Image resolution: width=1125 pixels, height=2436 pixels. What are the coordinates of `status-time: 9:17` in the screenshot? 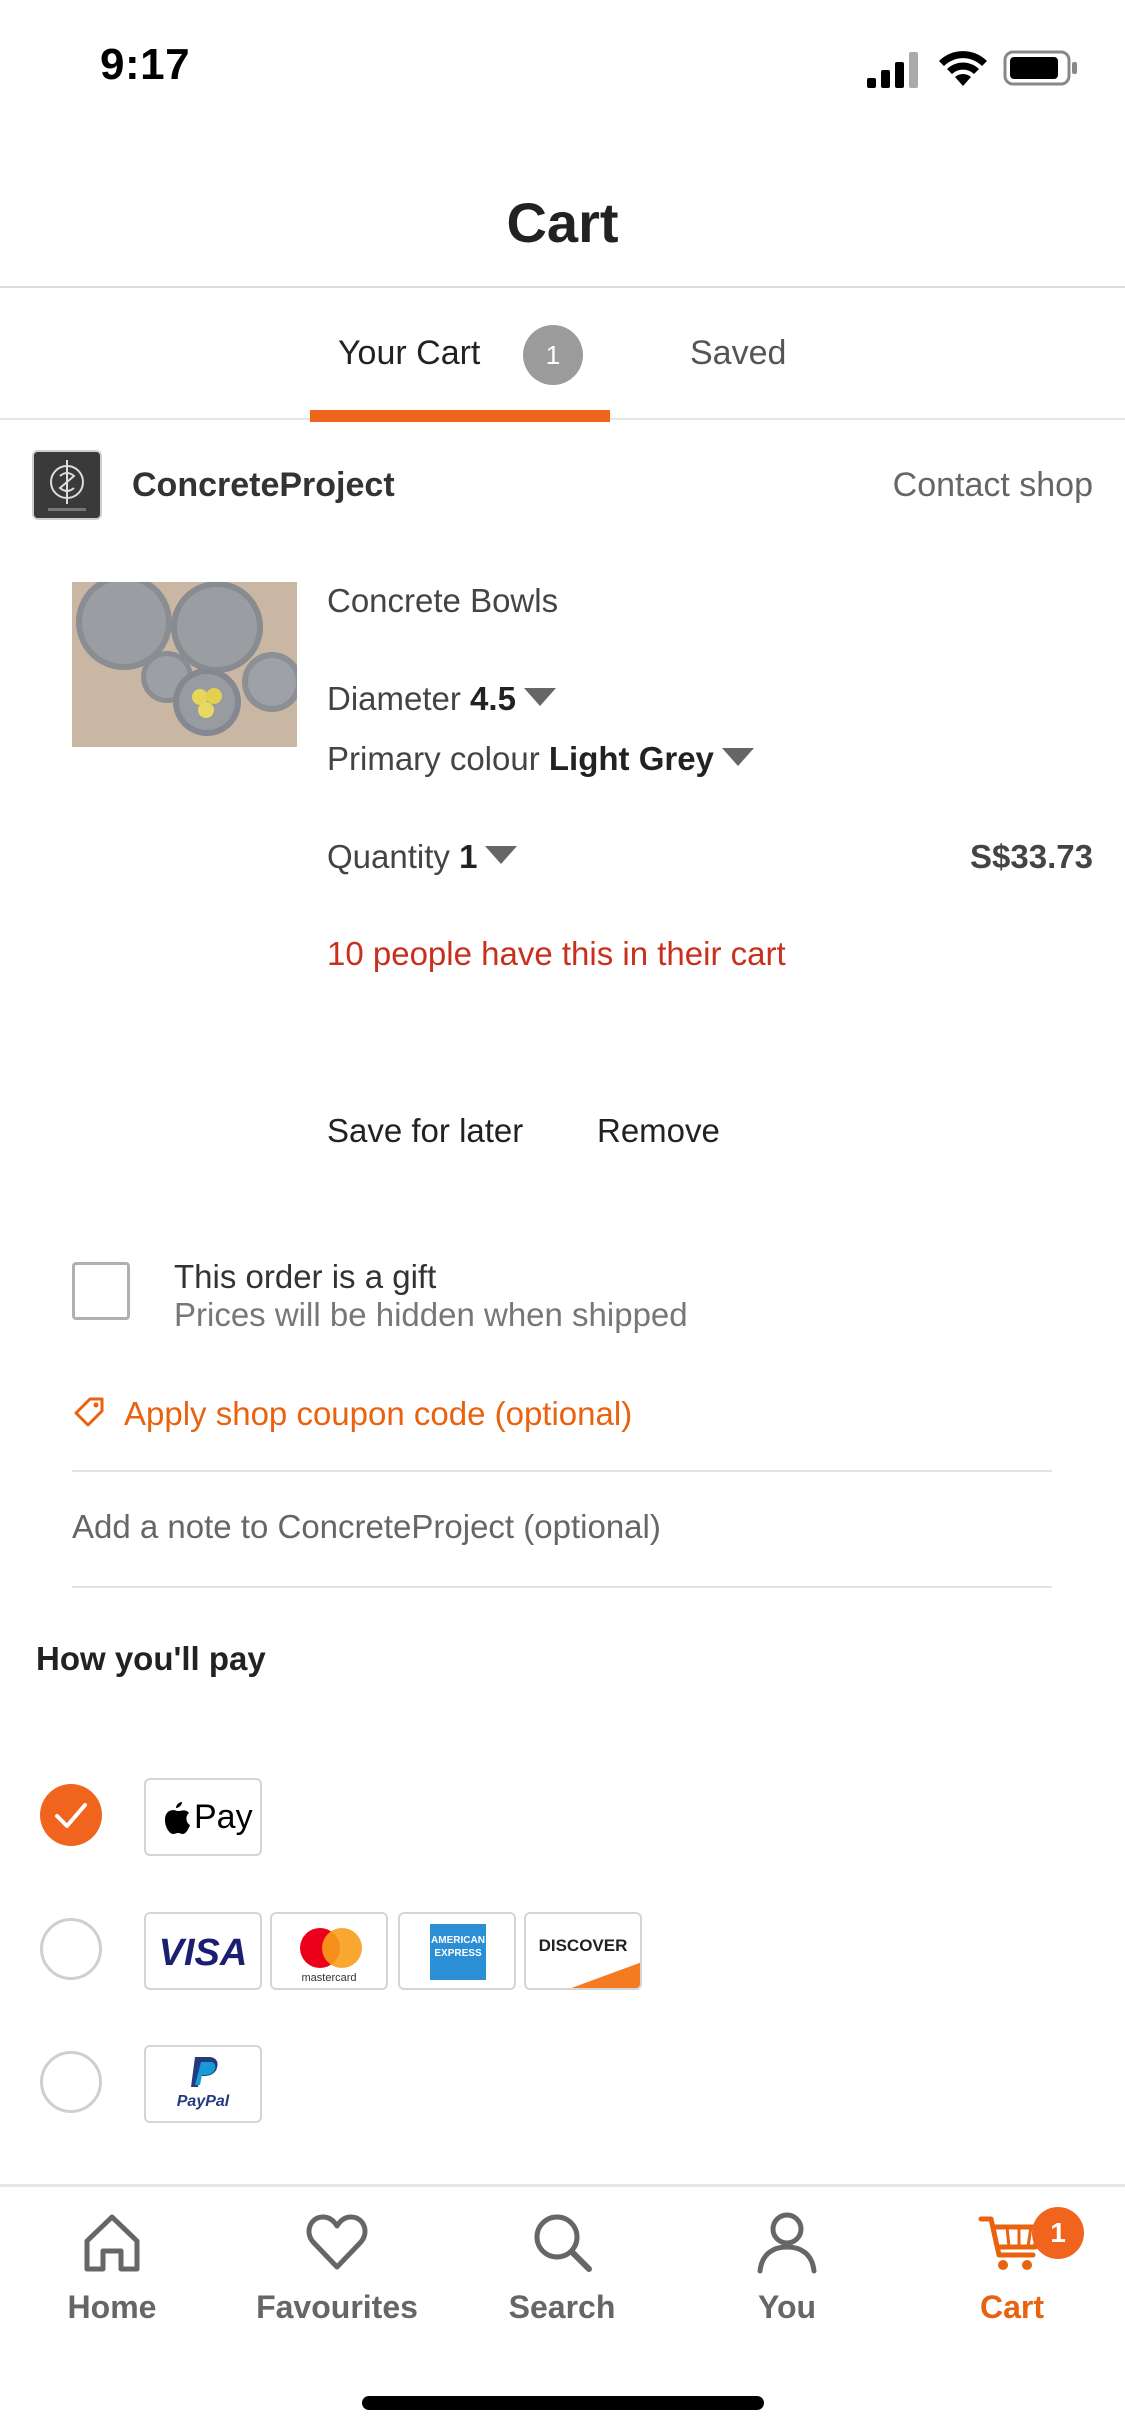 It's located at (145, 64).